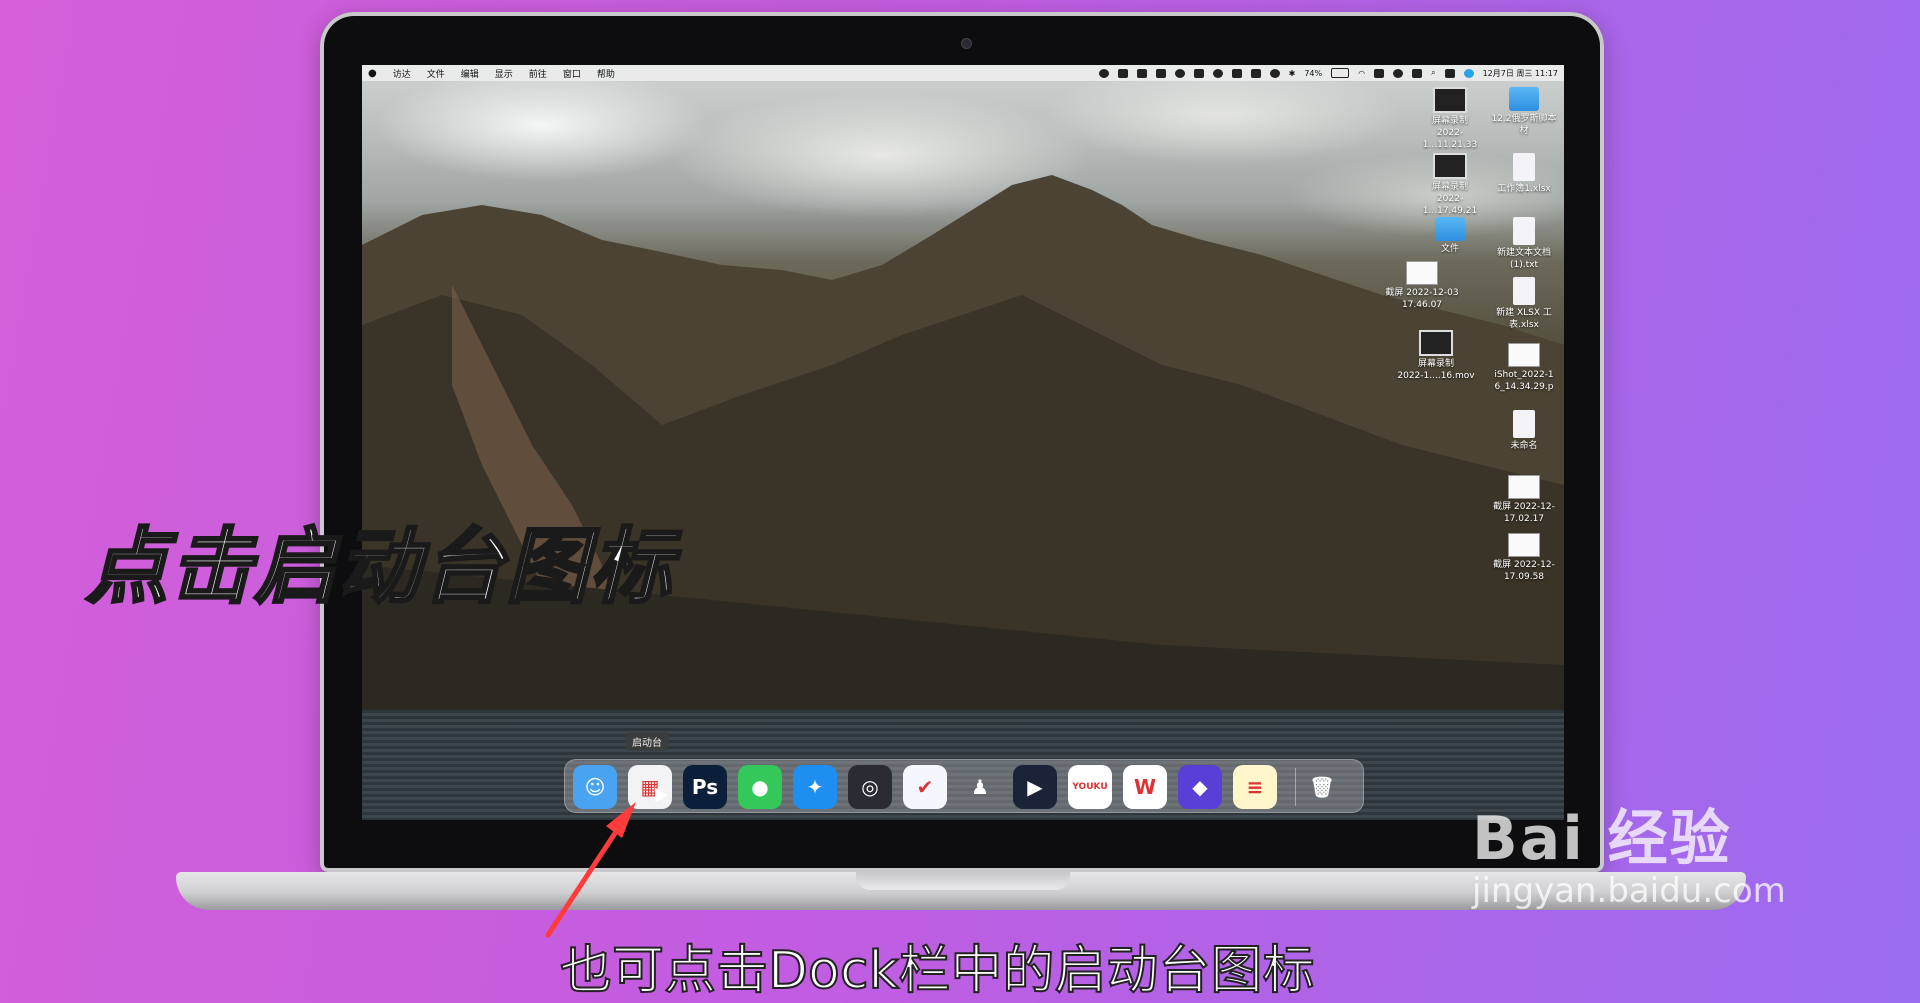 The width and height of the screenshot is (1920, 1003). I want to click on baidu-watermark: Bai 经验 jingyan.baidu.com, so click(1629, 850).